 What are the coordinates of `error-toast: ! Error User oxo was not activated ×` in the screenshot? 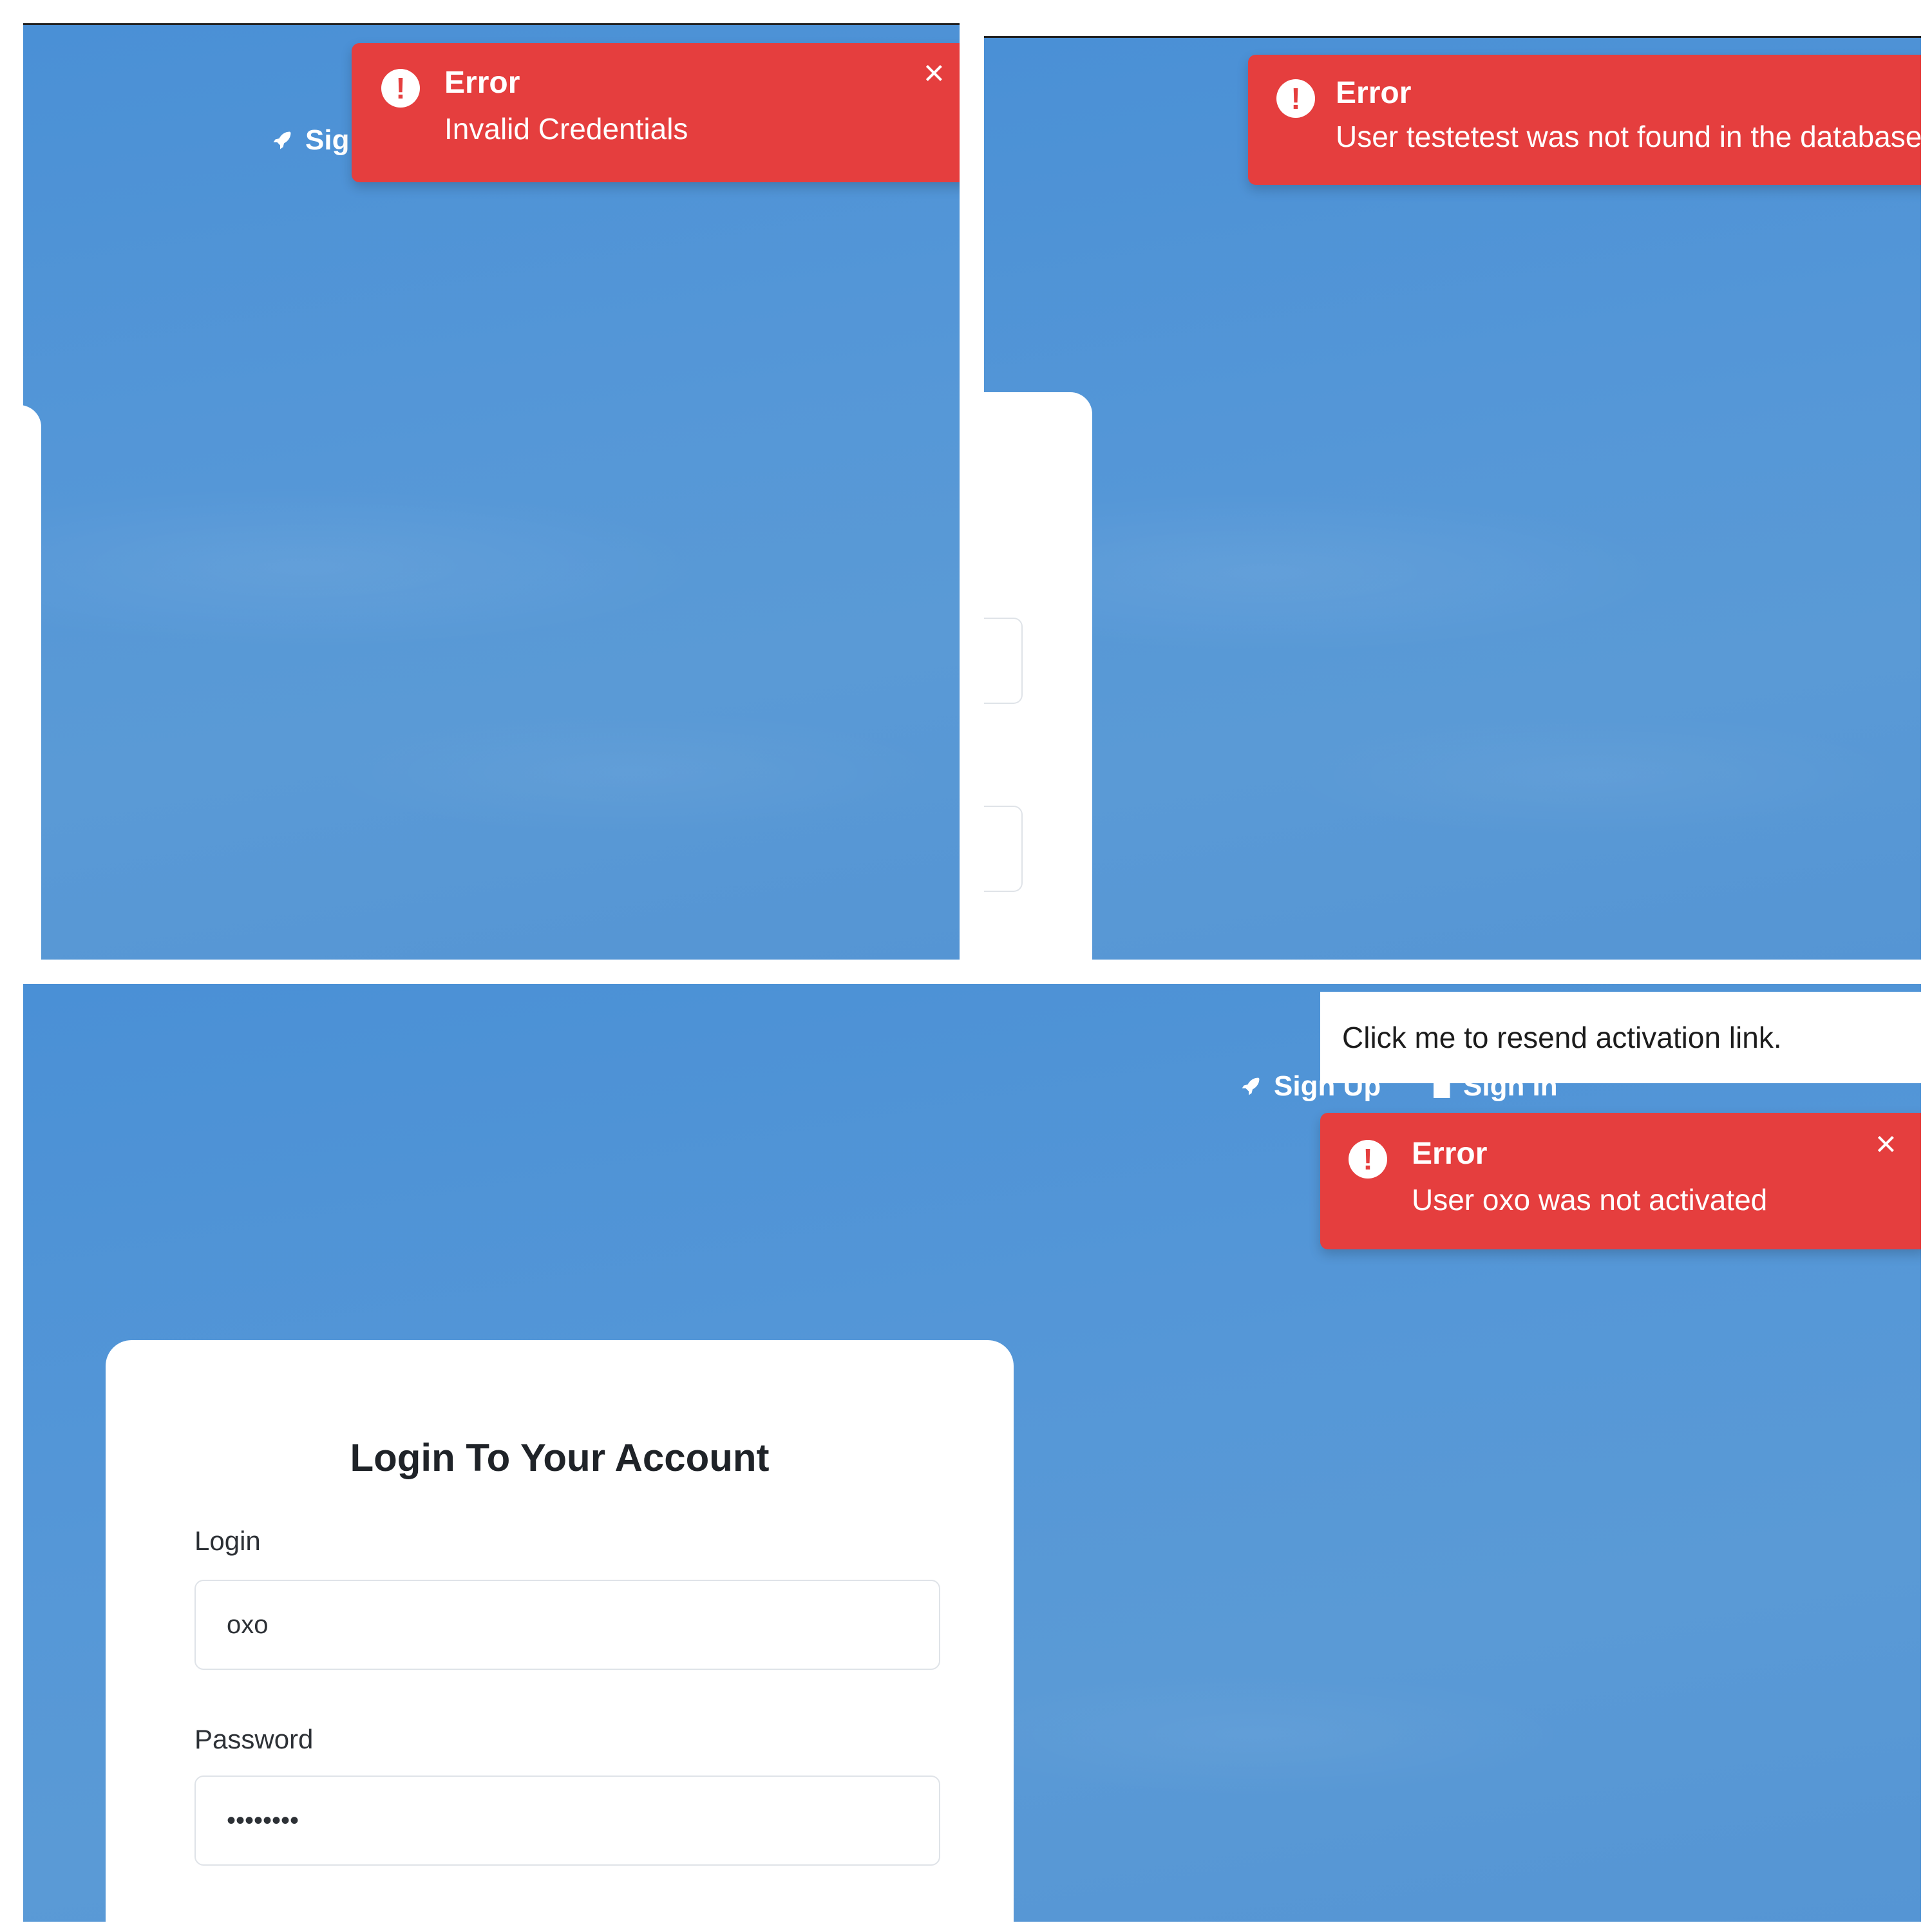 It's located at (1620, 1181).